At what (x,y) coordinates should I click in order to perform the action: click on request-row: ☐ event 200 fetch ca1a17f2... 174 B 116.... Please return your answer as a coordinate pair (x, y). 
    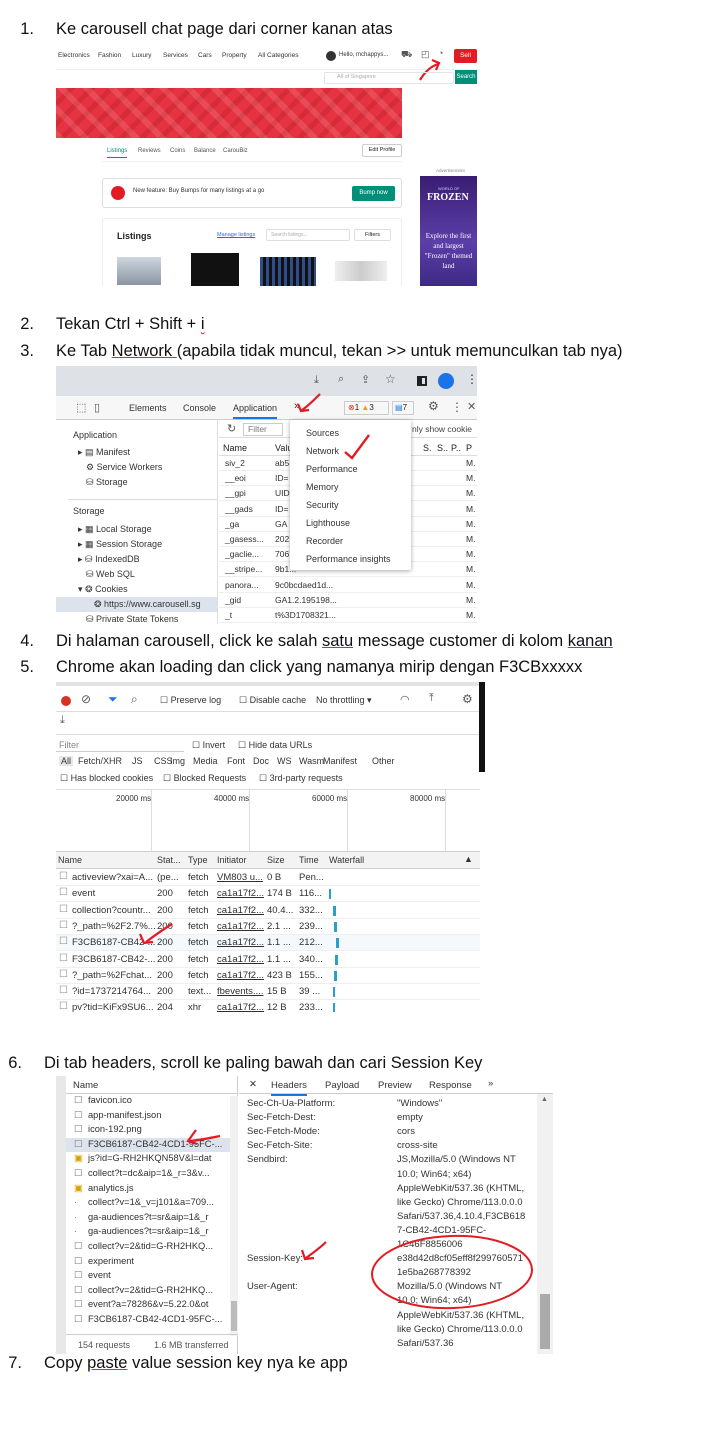
    Looking at the image, I should click on (268, 894).